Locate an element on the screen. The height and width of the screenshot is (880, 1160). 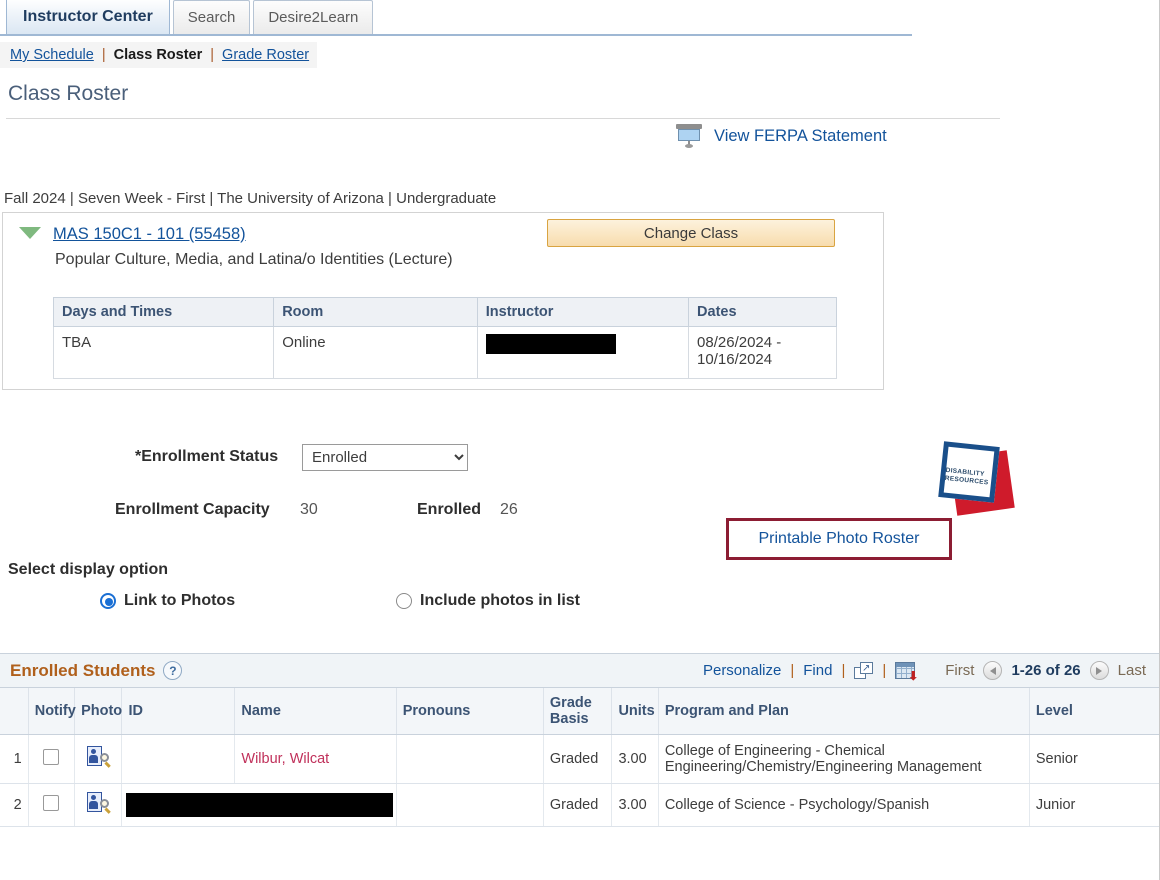
help-icon: ? is located at coordinates (173, 670).